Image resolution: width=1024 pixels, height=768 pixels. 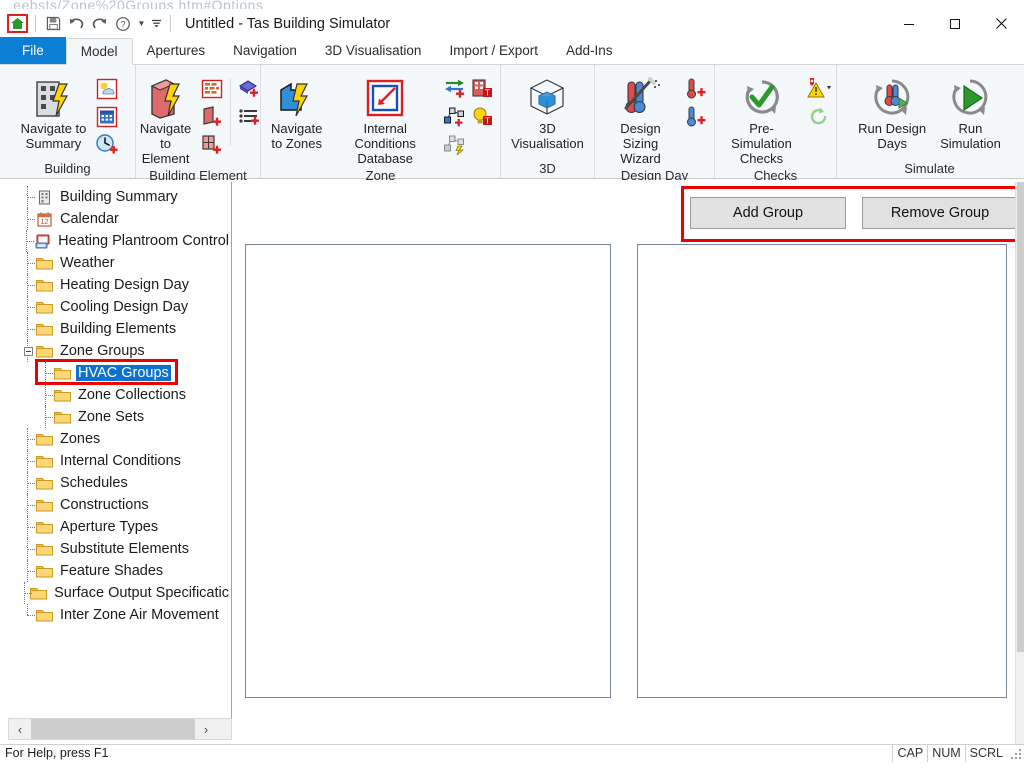 I want to click on internal-conditions-database-button: Internal Conditions Database, so click(x=385, y=119).